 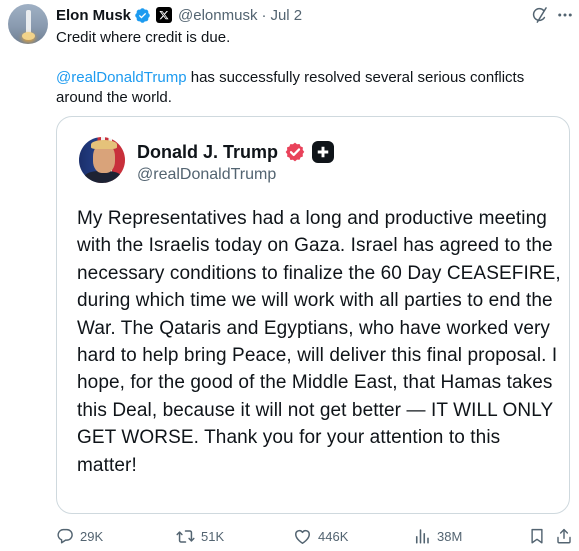 What do you see at coordinates (333, 536) in the screenshot?
I see `like-count: 446K` at bounding box center [333, 536].